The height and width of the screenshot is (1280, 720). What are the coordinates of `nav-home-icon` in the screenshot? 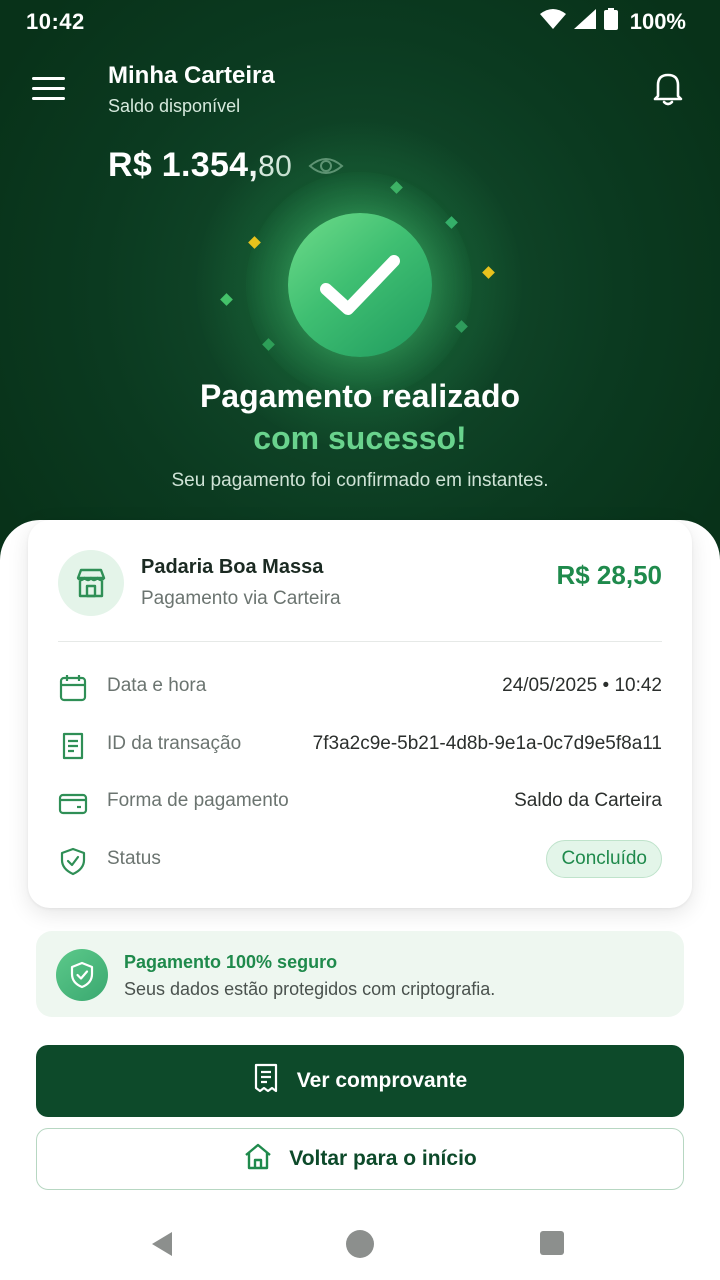 It's located at (360, 1244).